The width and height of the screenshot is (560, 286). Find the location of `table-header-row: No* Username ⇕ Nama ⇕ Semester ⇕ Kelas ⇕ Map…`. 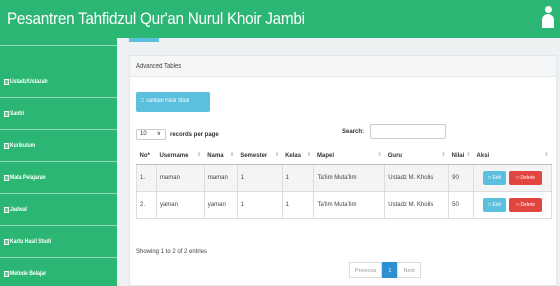

table-header-row: No* Username ⇕ Nama ⇕ Semester ⇕ Kelas ⇕ Map… is located at coordinates (344, 156).